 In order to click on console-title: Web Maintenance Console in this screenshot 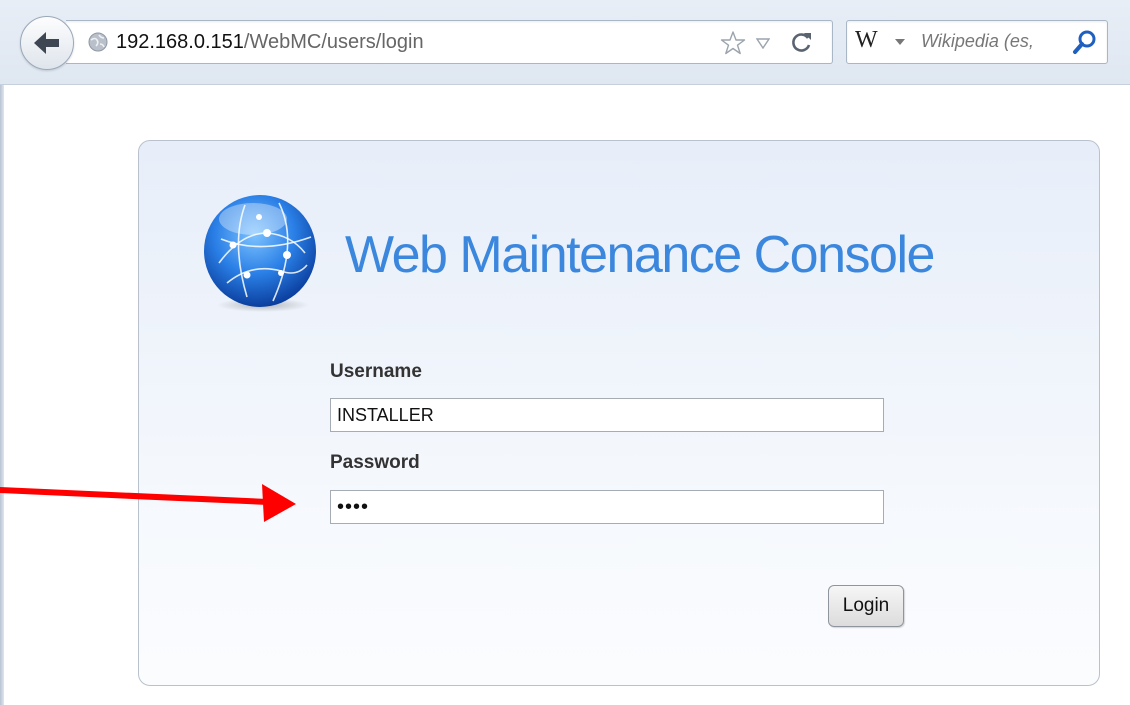, I will do `click(640, 255)`.